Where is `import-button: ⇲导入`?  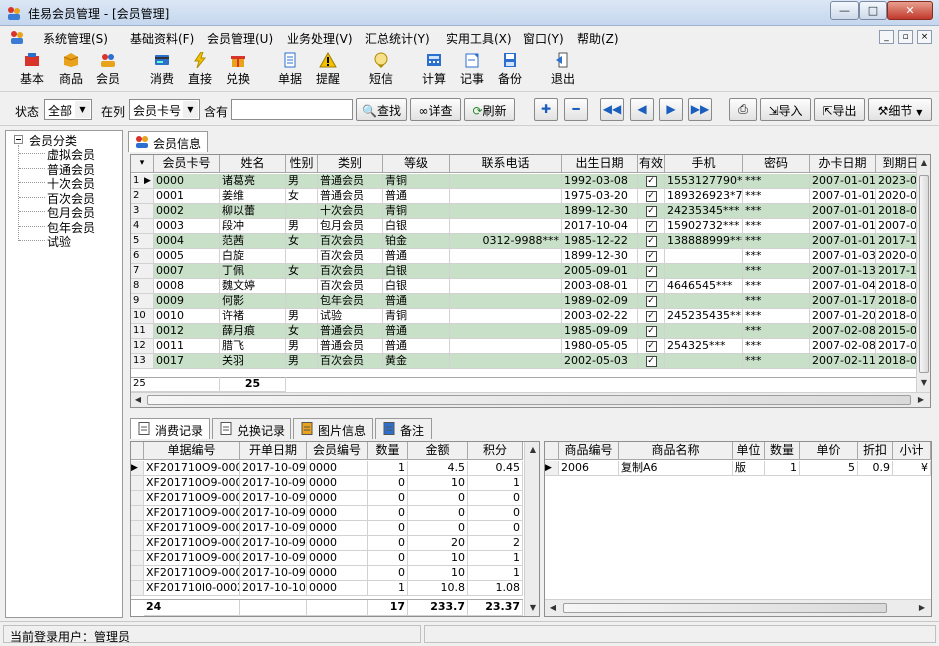 import-button: ⇲导入 is located at coordinates (785, 109).